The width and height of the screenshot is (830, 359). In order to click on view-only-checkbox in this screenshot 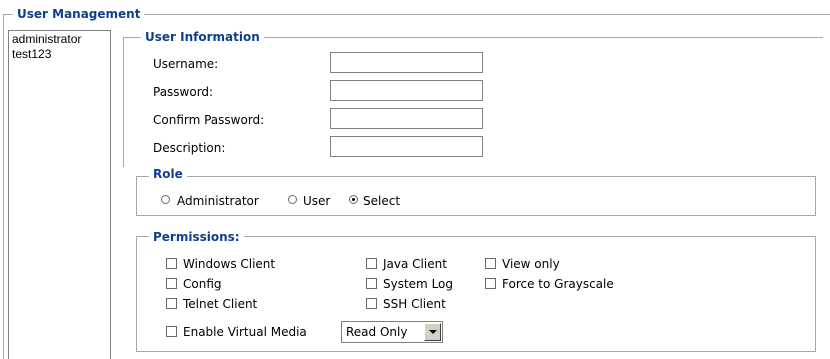, I will do `click(490, 263)`.